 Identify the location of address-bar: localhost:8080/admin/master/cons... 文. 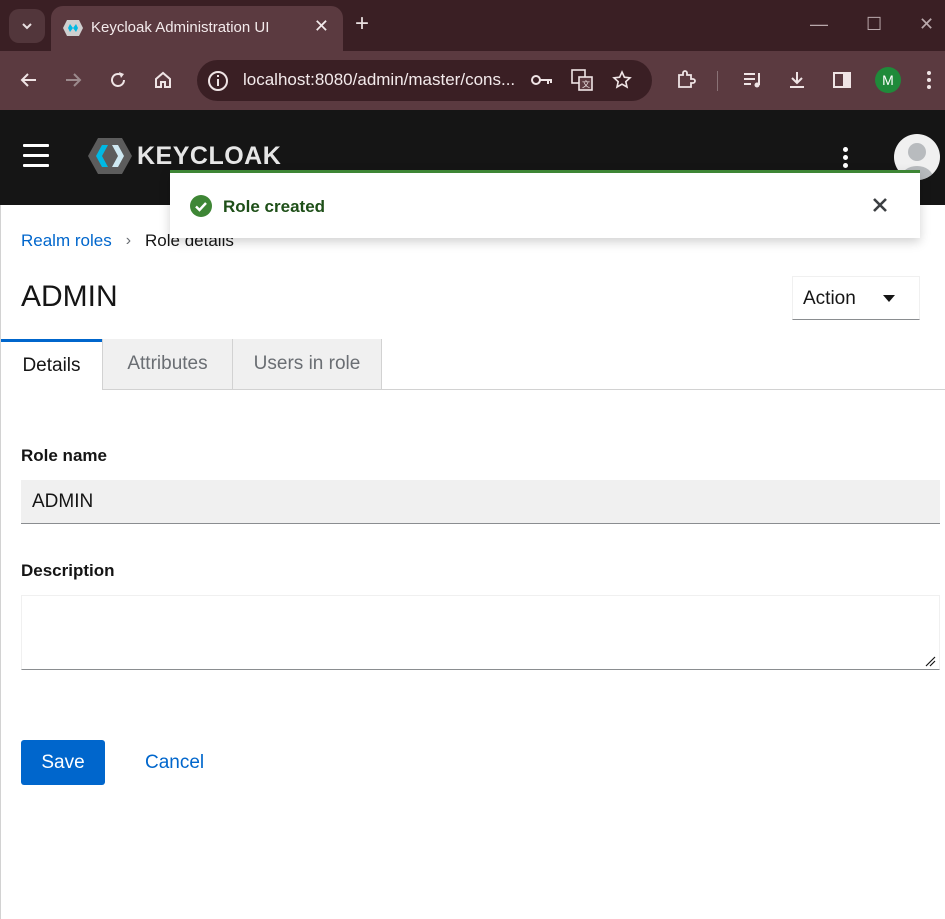
(424, 80).